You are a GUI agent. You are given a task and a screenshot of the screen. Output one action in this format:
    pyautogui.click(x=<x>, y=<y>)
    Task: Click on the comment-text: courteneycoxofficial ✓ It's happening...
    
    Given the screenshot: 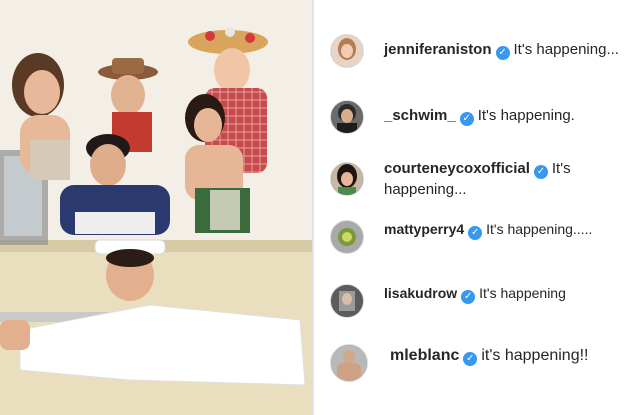 What is the action you would take?
    pyautogui.click(x=501, y=179)
    